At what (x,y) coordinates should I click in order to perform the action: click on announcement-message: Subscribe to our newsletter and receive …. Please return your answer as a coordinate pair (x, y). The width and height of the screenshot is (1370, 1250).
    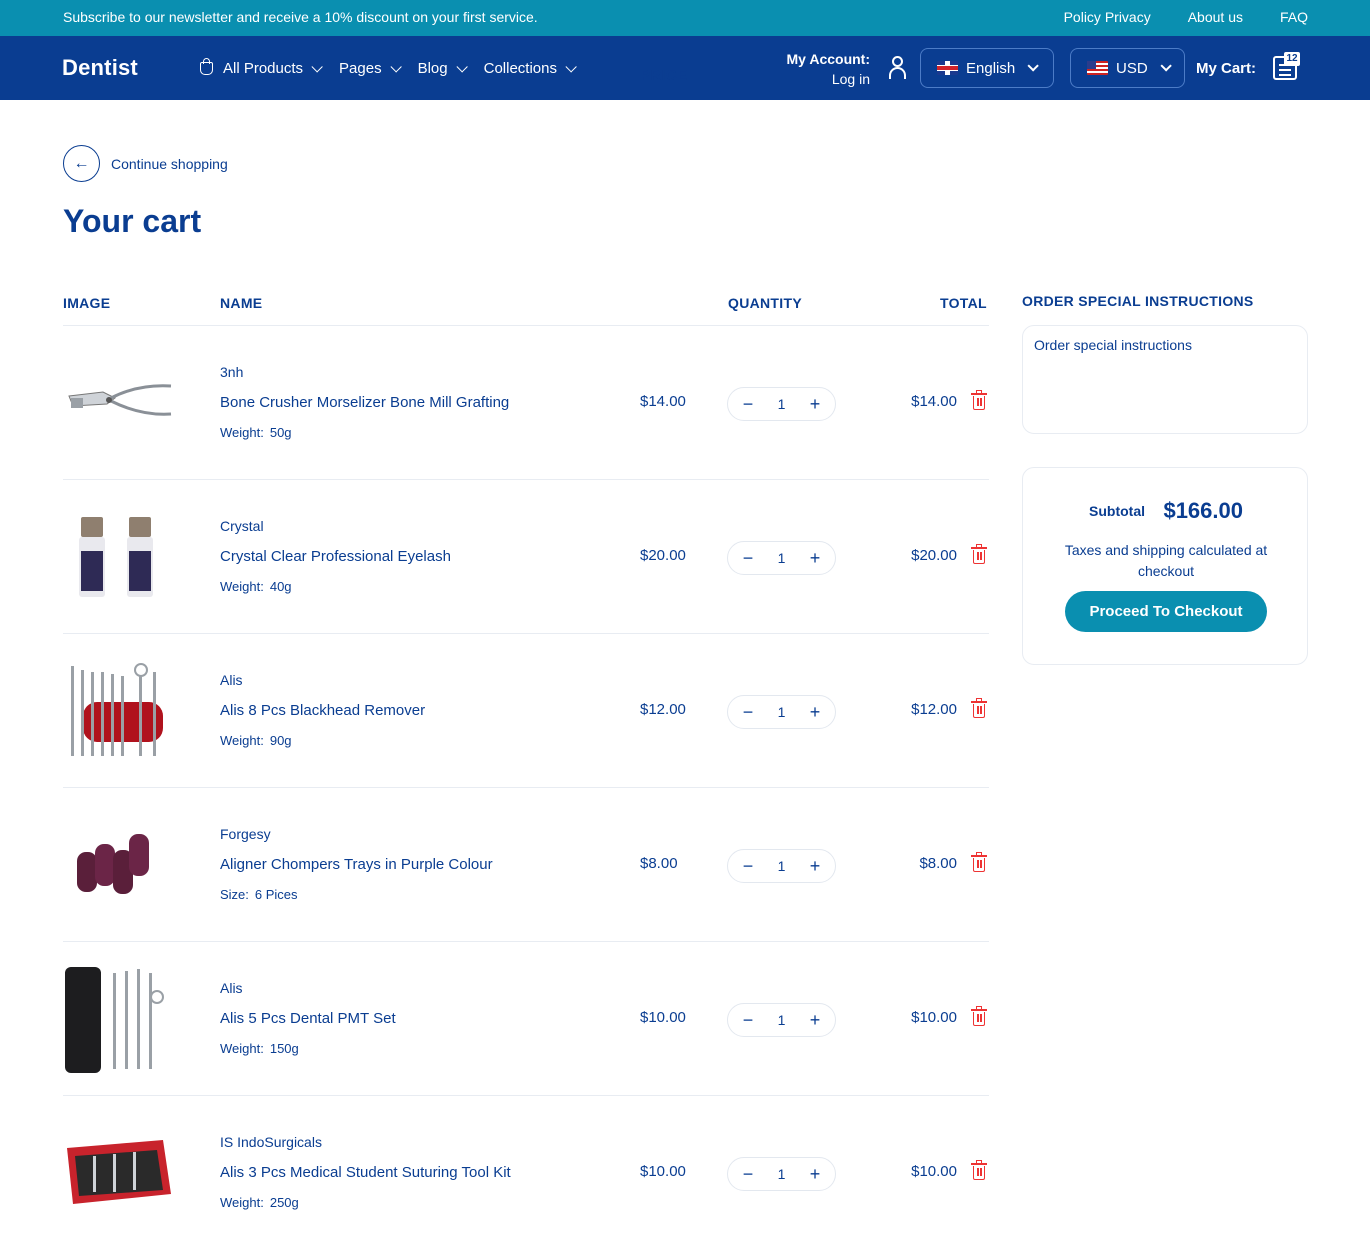
    Looking at the image, I should click on (300, 17).